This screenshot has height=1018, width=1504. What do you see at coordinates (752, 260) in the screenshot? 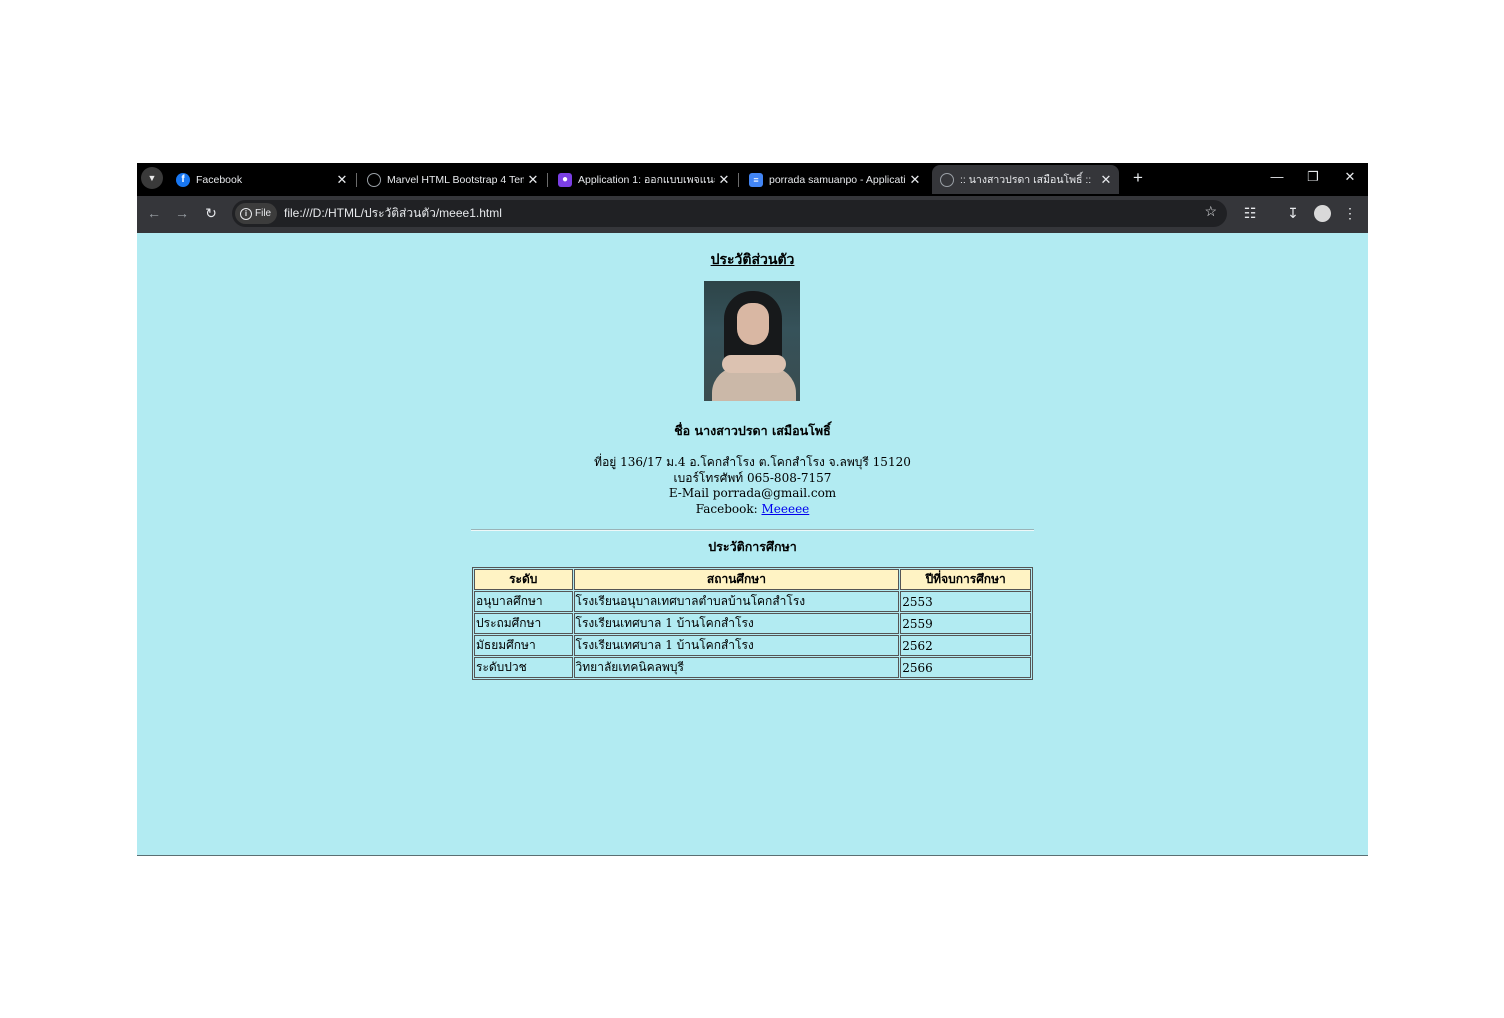
I see `page-title: ประวัติส่วนตัว` at bounding box center [752, 260].